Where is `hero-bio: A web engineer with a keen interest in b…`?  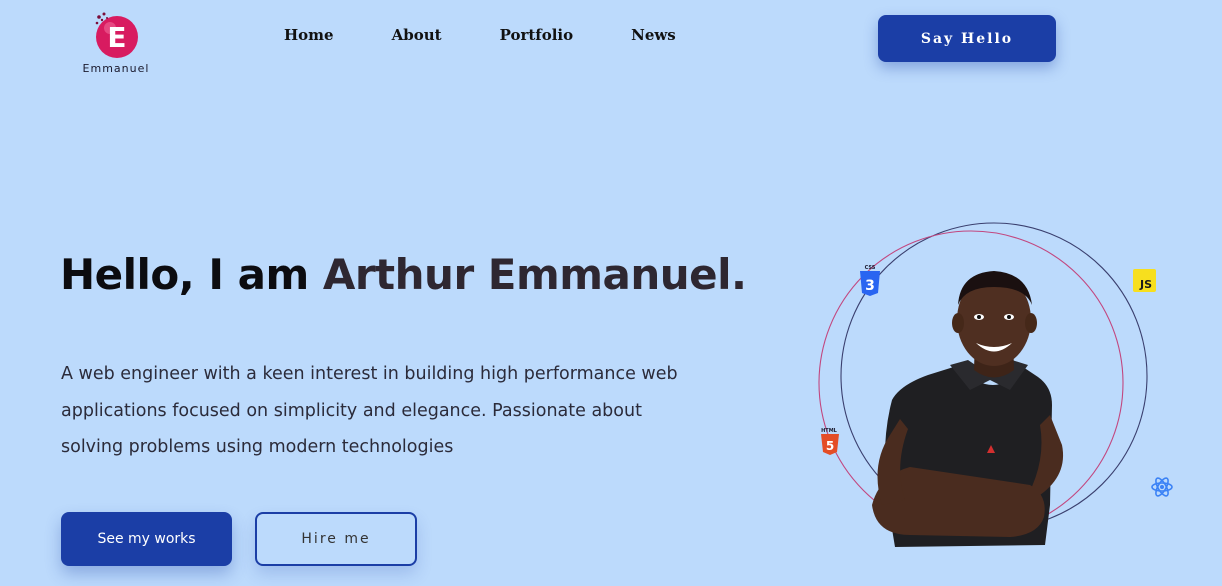 hero-bio: A web engineer with a keen interest in b… is located at coordinates (369, 410).